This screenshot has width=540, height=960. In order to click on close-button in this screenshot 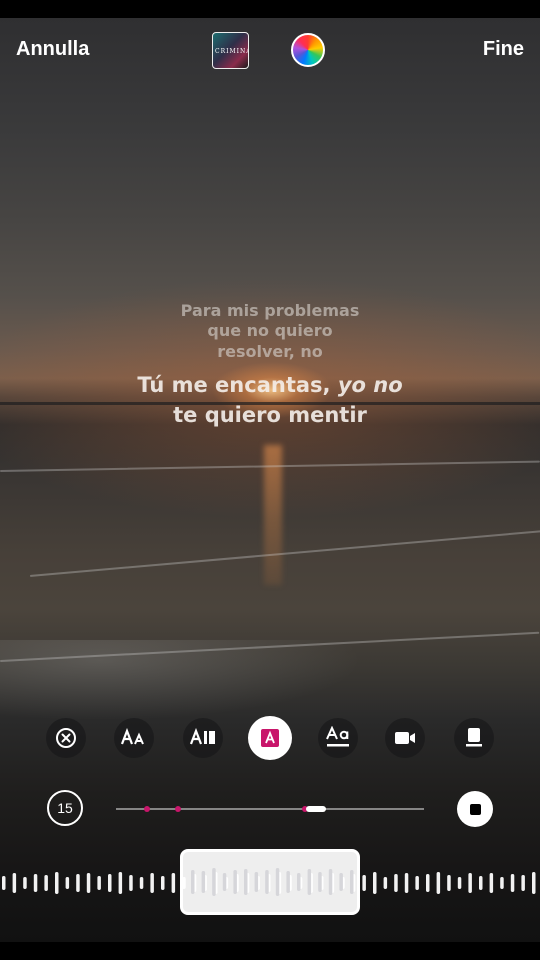, I will do `click(66, 738)`.